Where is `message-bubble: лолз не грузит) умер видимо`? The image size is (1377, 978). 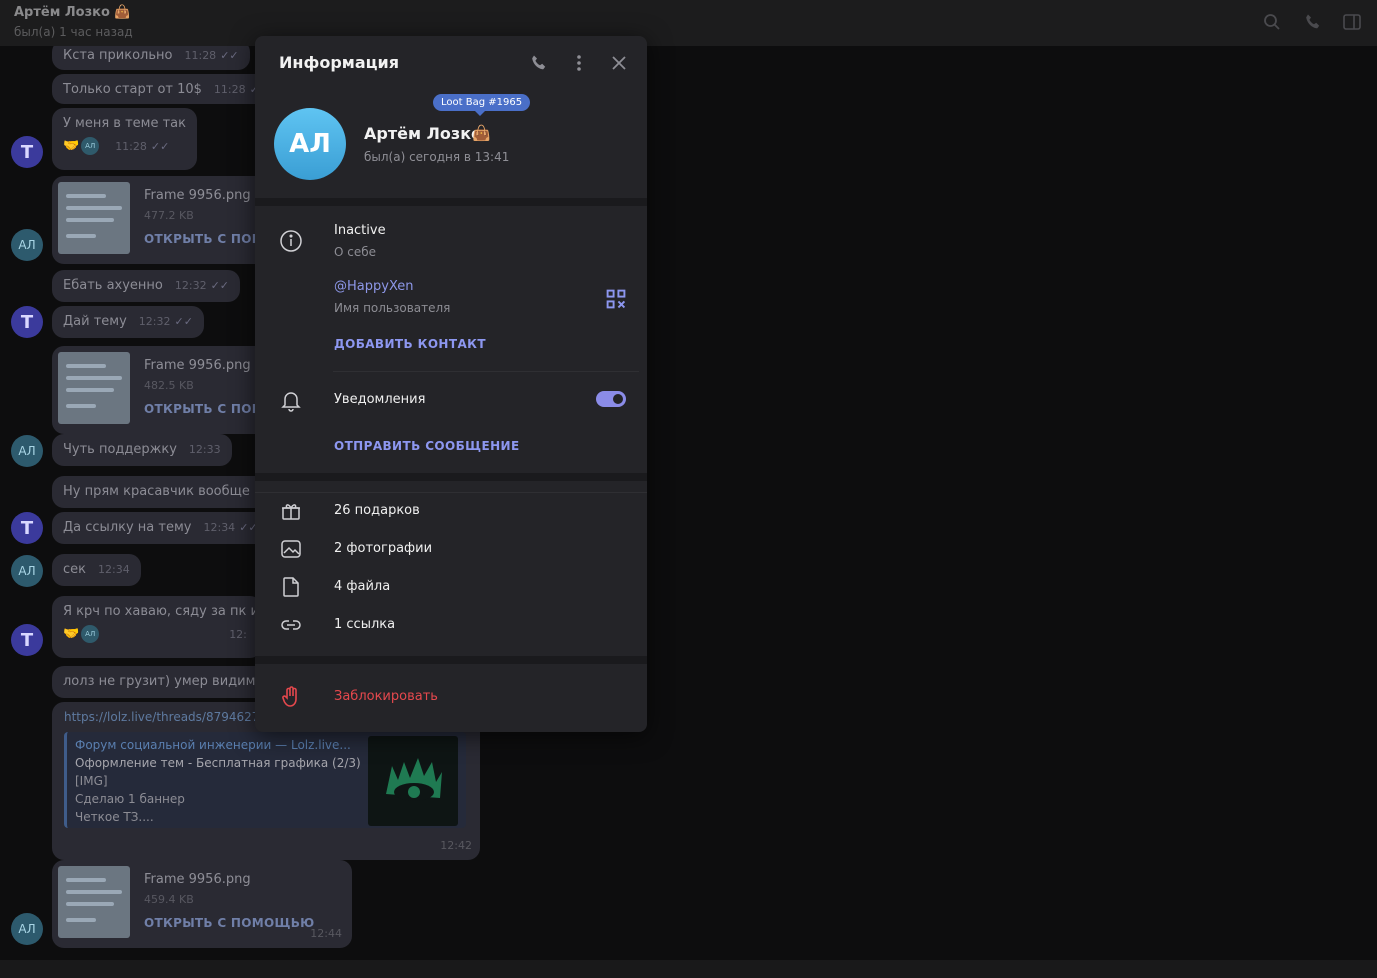 message-bubble: лолз не грузит) умер видимо is located at coordinates (163, 682).